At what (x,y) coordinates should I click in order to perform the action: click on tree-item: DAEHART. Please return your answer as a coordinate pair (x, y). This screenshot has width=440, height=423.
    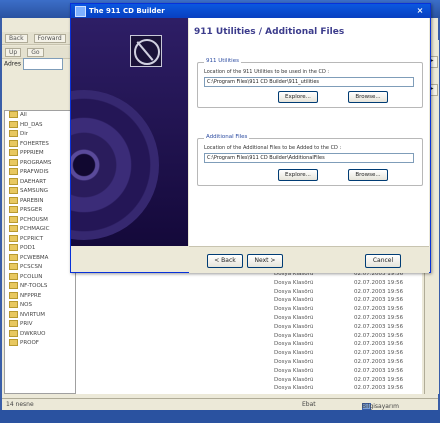
    Looking at the image, I should click on (40, 182).